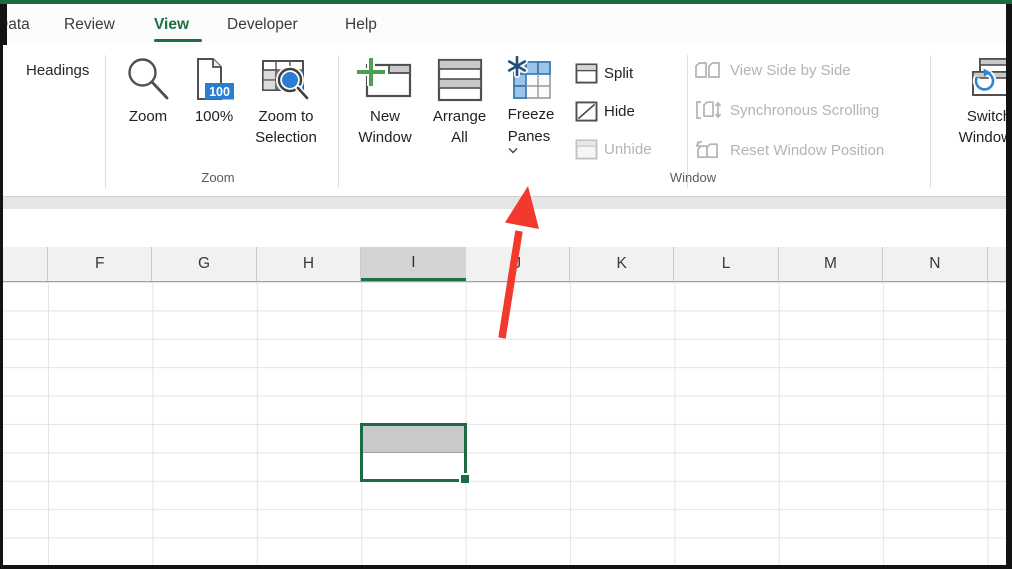 This screenshot has height=569, width=1012. I want to click on snowflake-grid-icon, so click(531, 79).